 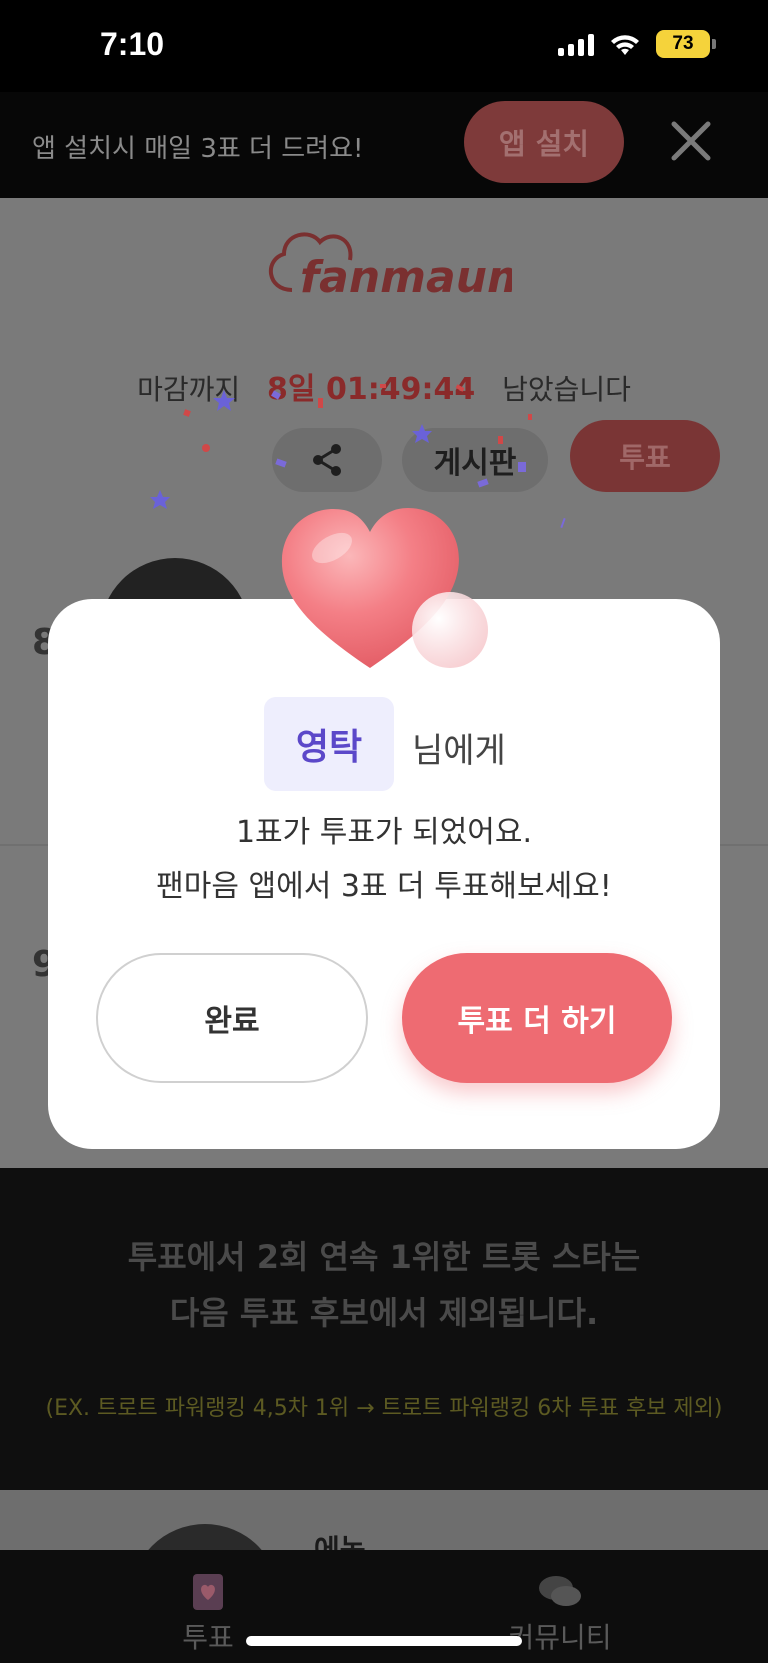 I want to click on battery-level: 73, so click(x=683, y=43).